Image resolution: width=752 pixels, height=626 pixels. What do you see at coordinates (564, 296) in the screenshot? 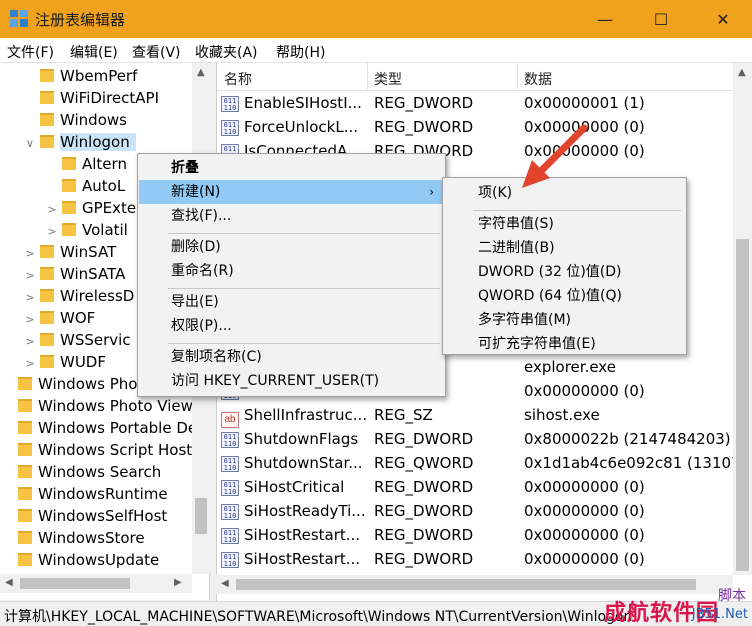
I see `submenu-qword-value: QWORD (64 位)值(Q)` at bounding box center [564, 296].